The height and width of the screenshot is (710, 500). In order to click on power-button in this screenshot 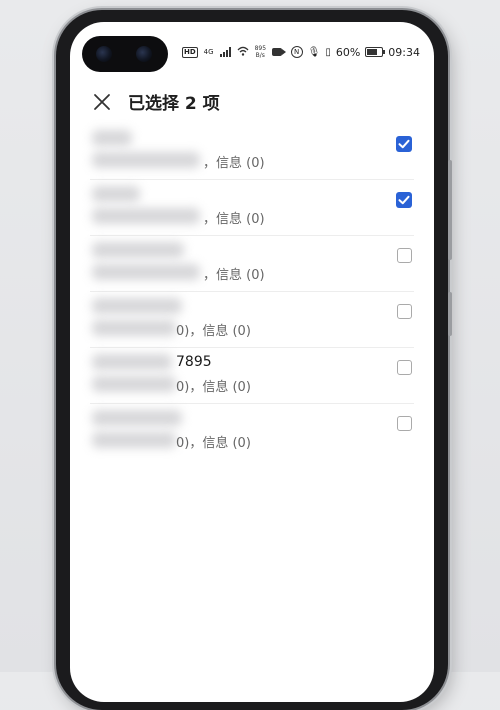, I will do `click(450, 314)`.